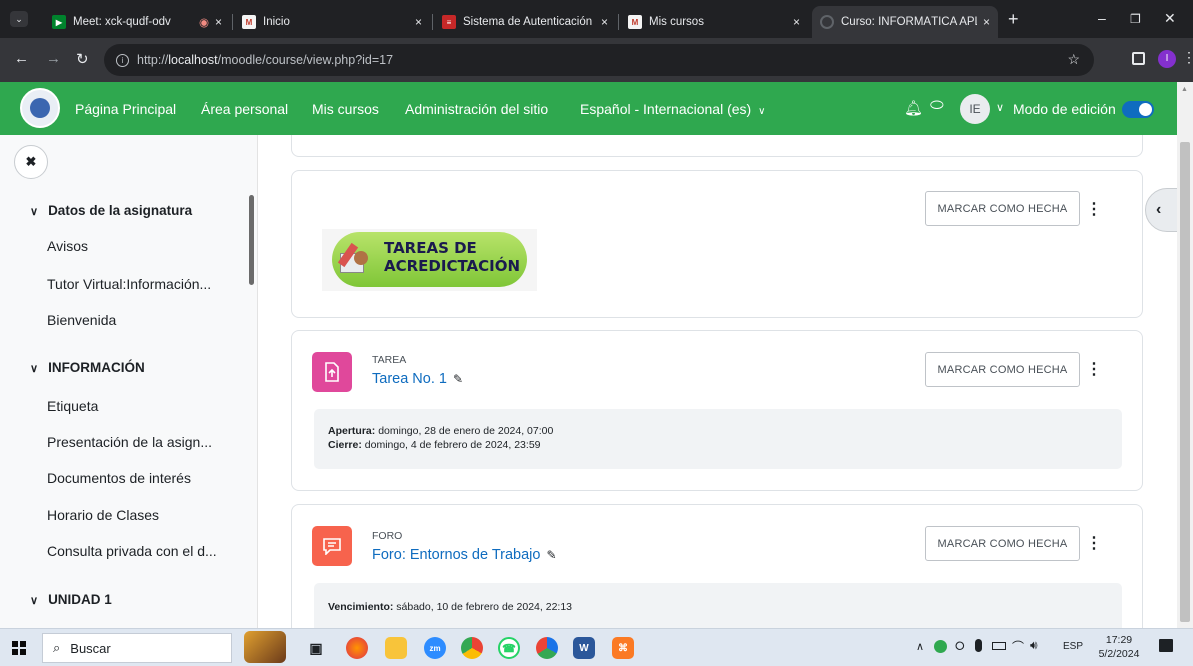  I want to click on microphone-icon, so click(978, 645).